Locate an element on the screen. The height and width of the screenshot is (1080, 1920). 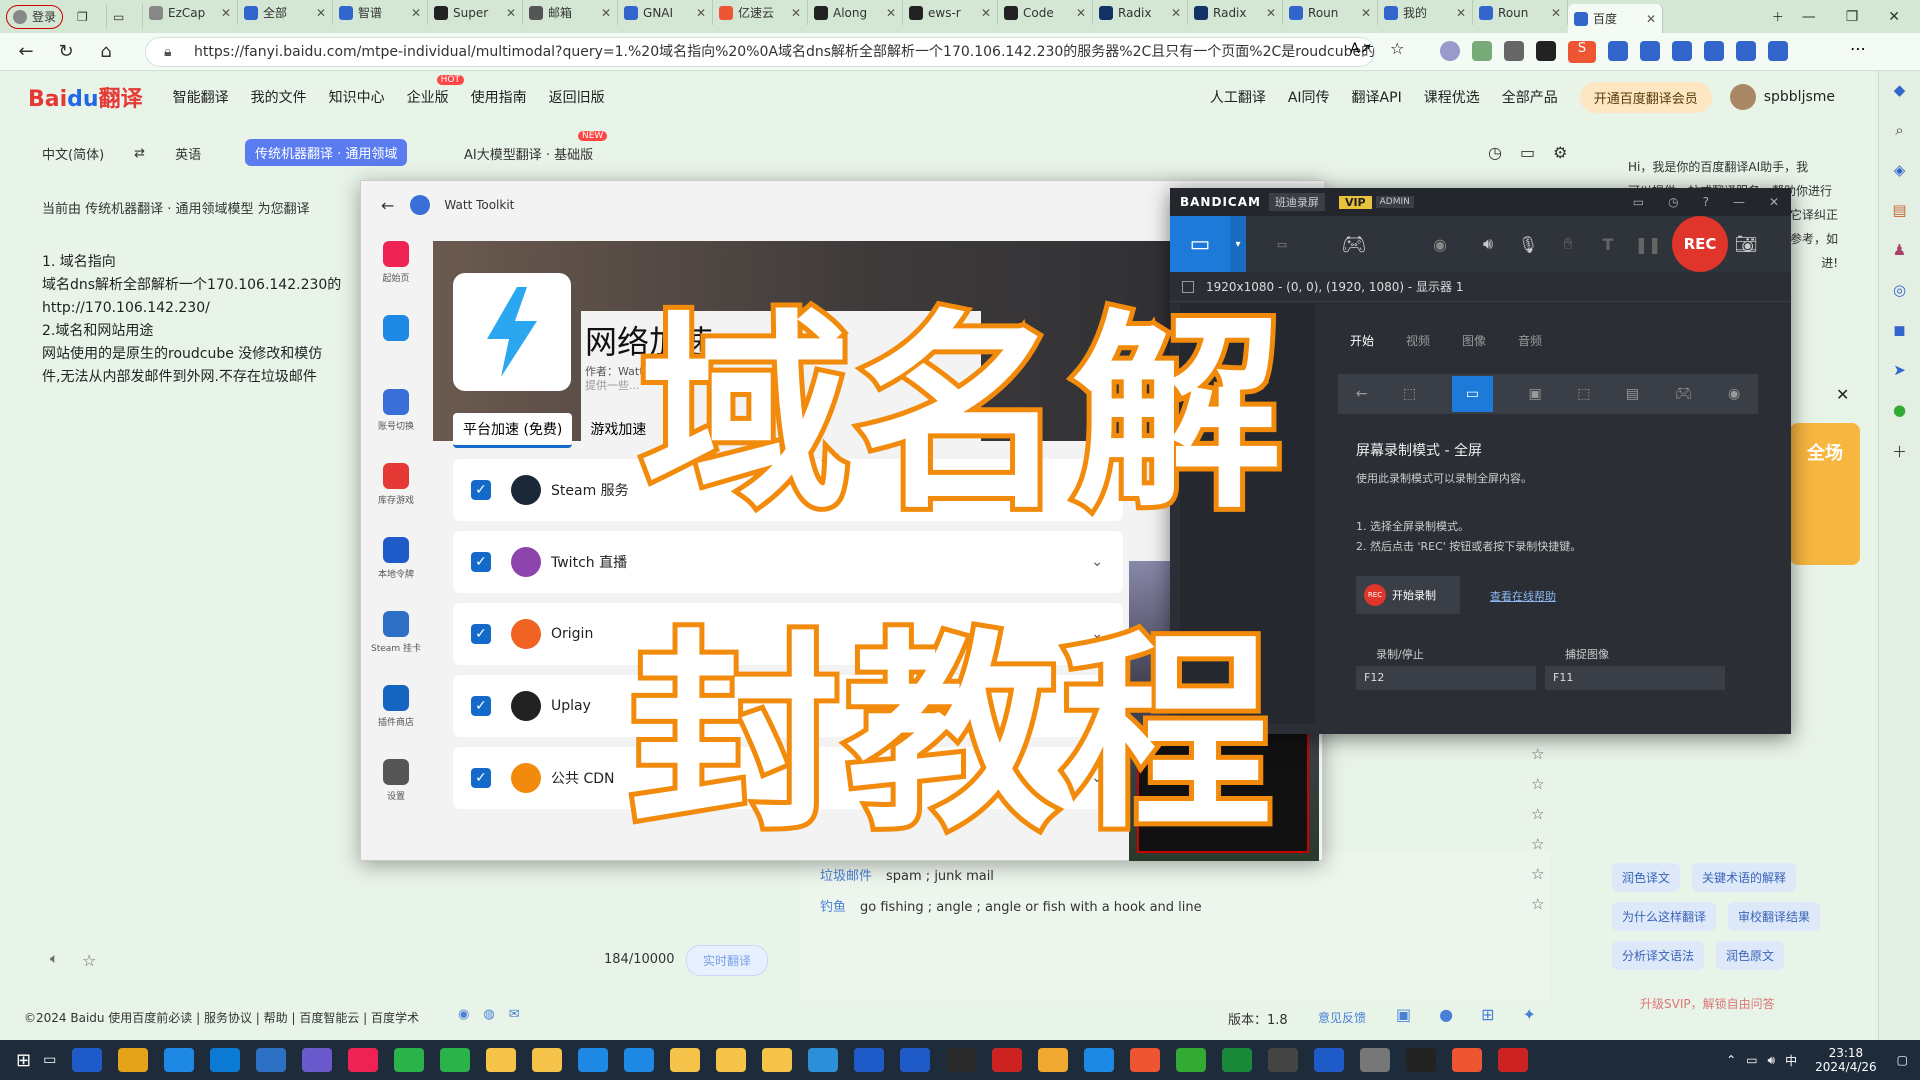
realtime-translate-button: 实时翻译 is located at coordinates (727, 960).